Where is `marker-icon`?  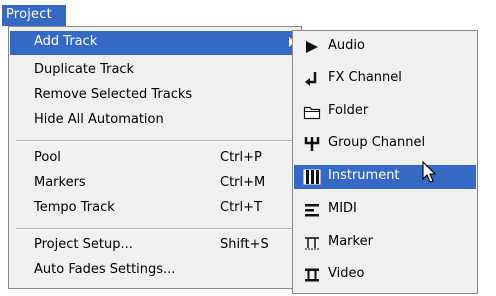
marker-icon is located at coordinates (312, 243).